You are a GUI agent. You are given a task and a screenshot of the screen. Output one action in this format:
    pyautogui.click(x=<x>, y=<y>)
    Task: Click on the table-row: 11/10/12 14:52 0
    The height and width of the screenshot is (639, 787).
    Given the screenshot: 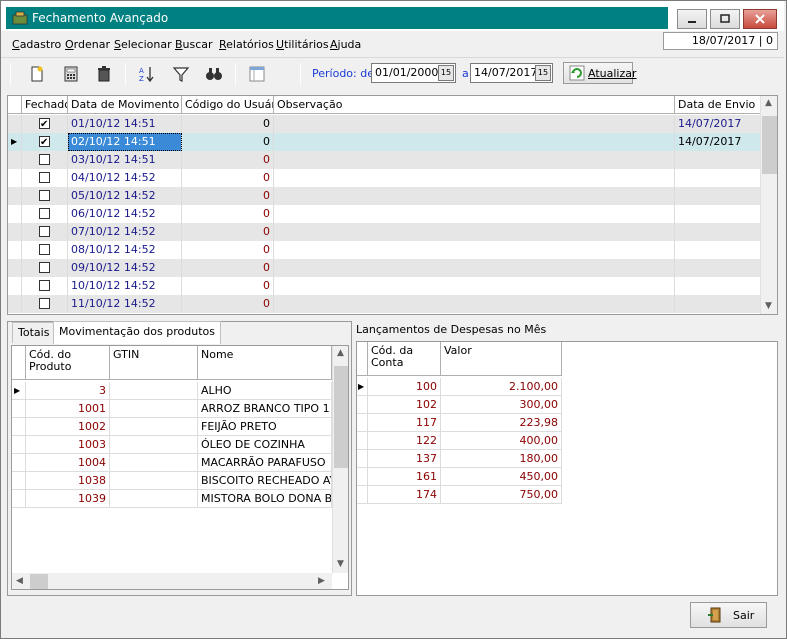 What is the action you would take?
    pyautogui.click(x=384, y=304)
    